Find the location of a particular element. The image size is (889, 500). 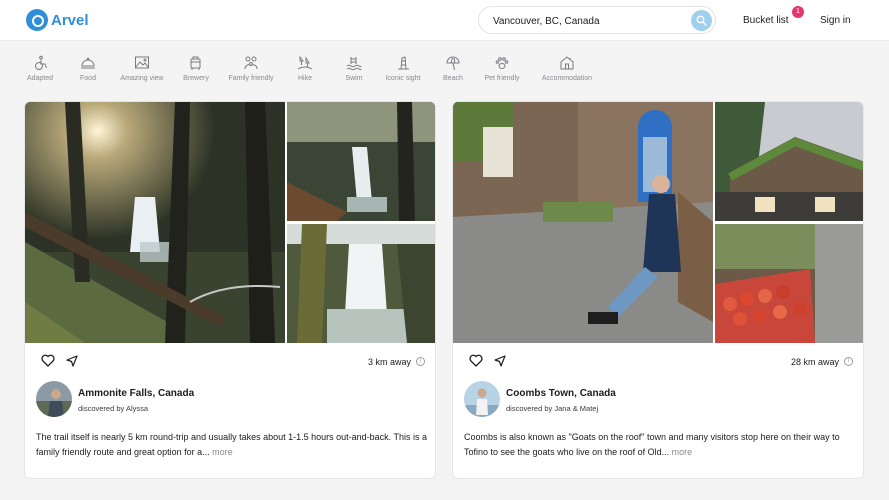

distance-text: 3 km away is located at coordinates (389, 362).